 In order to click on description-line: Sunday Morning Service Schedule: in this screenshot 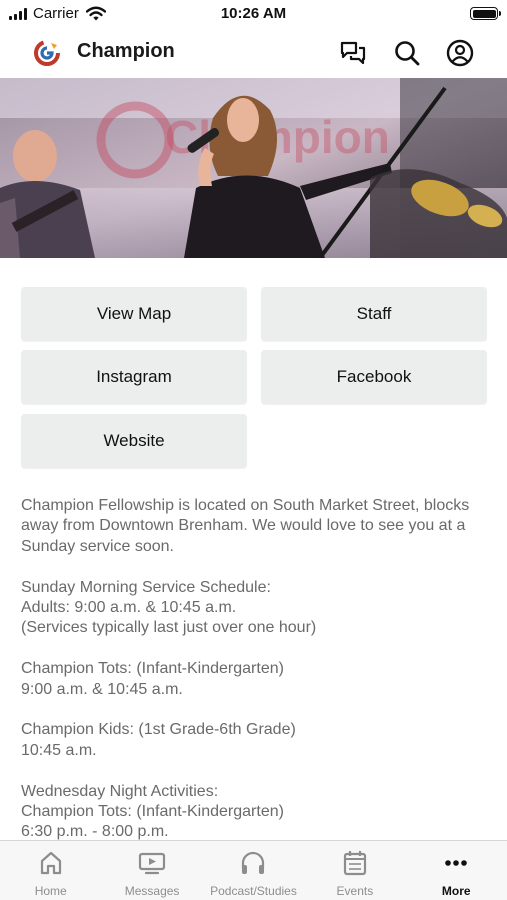, I will do `click(146, 587)`.